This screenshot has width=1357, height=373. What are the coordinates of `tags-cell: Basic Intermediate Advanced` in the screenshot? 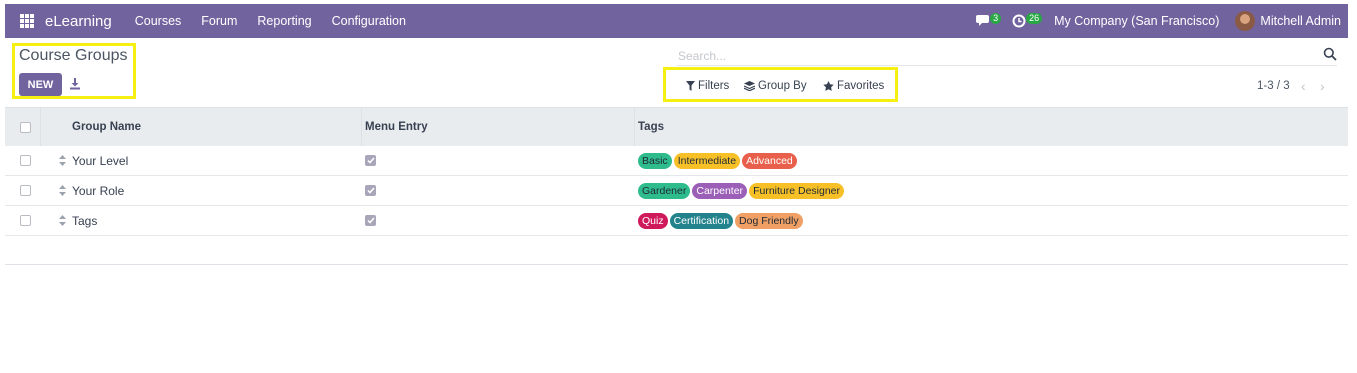 It's located at (718, 160).